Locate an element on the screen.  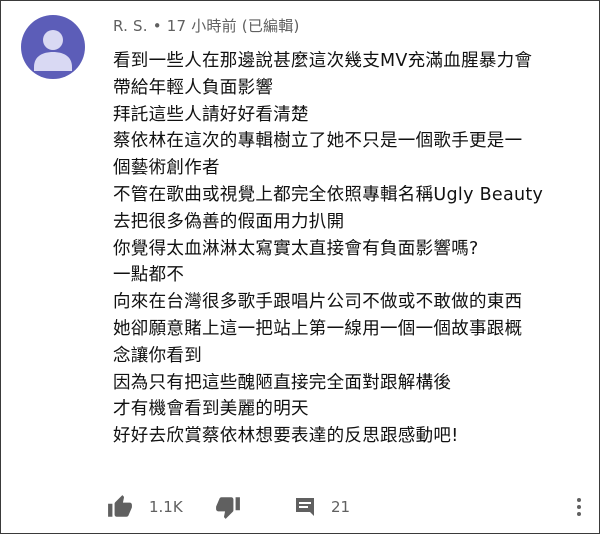
comment-line: 去把很多偽善的假面用力扒開 is located at coordinates (229, 221).